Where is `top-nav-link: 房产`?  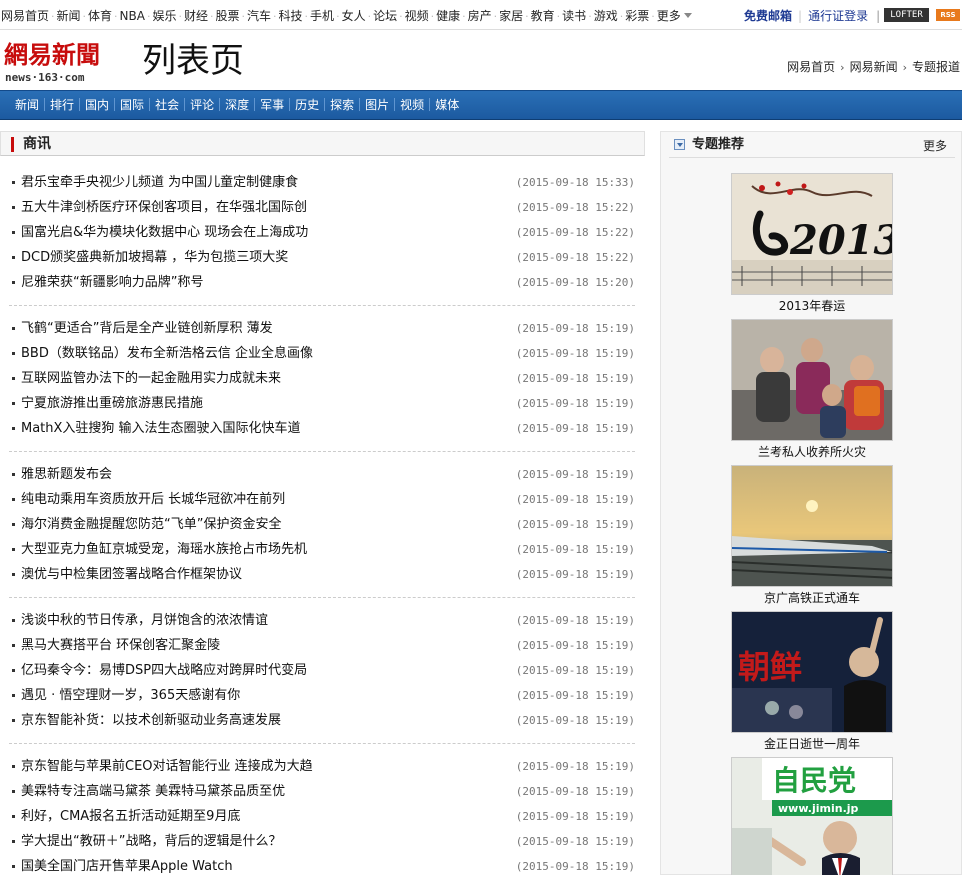 top-nav-link: 房产 is located at coordinates (480, 16).